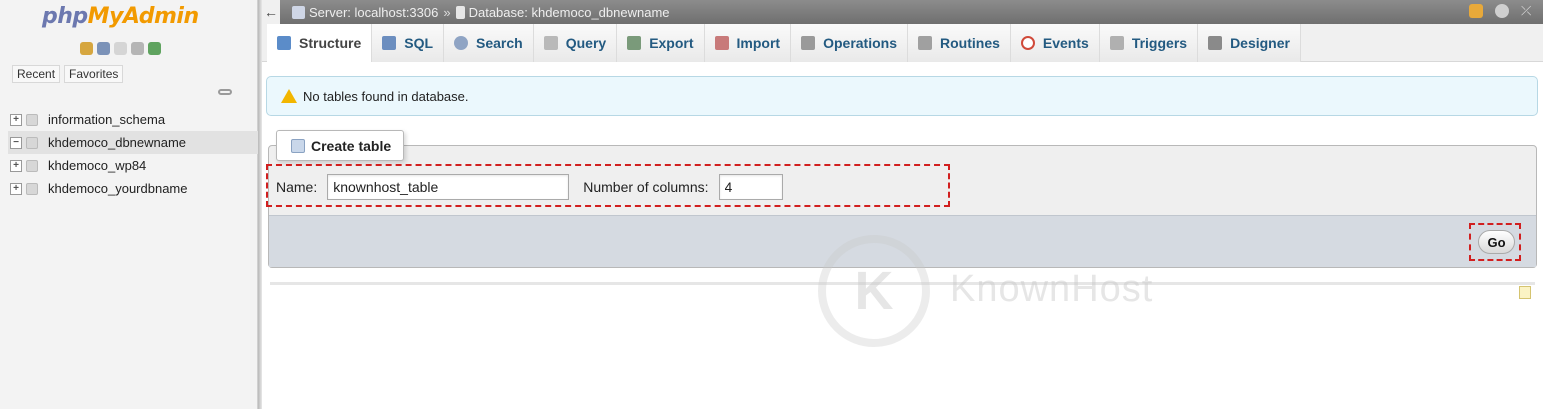  I want to click on home-icon, so click(86, 48).